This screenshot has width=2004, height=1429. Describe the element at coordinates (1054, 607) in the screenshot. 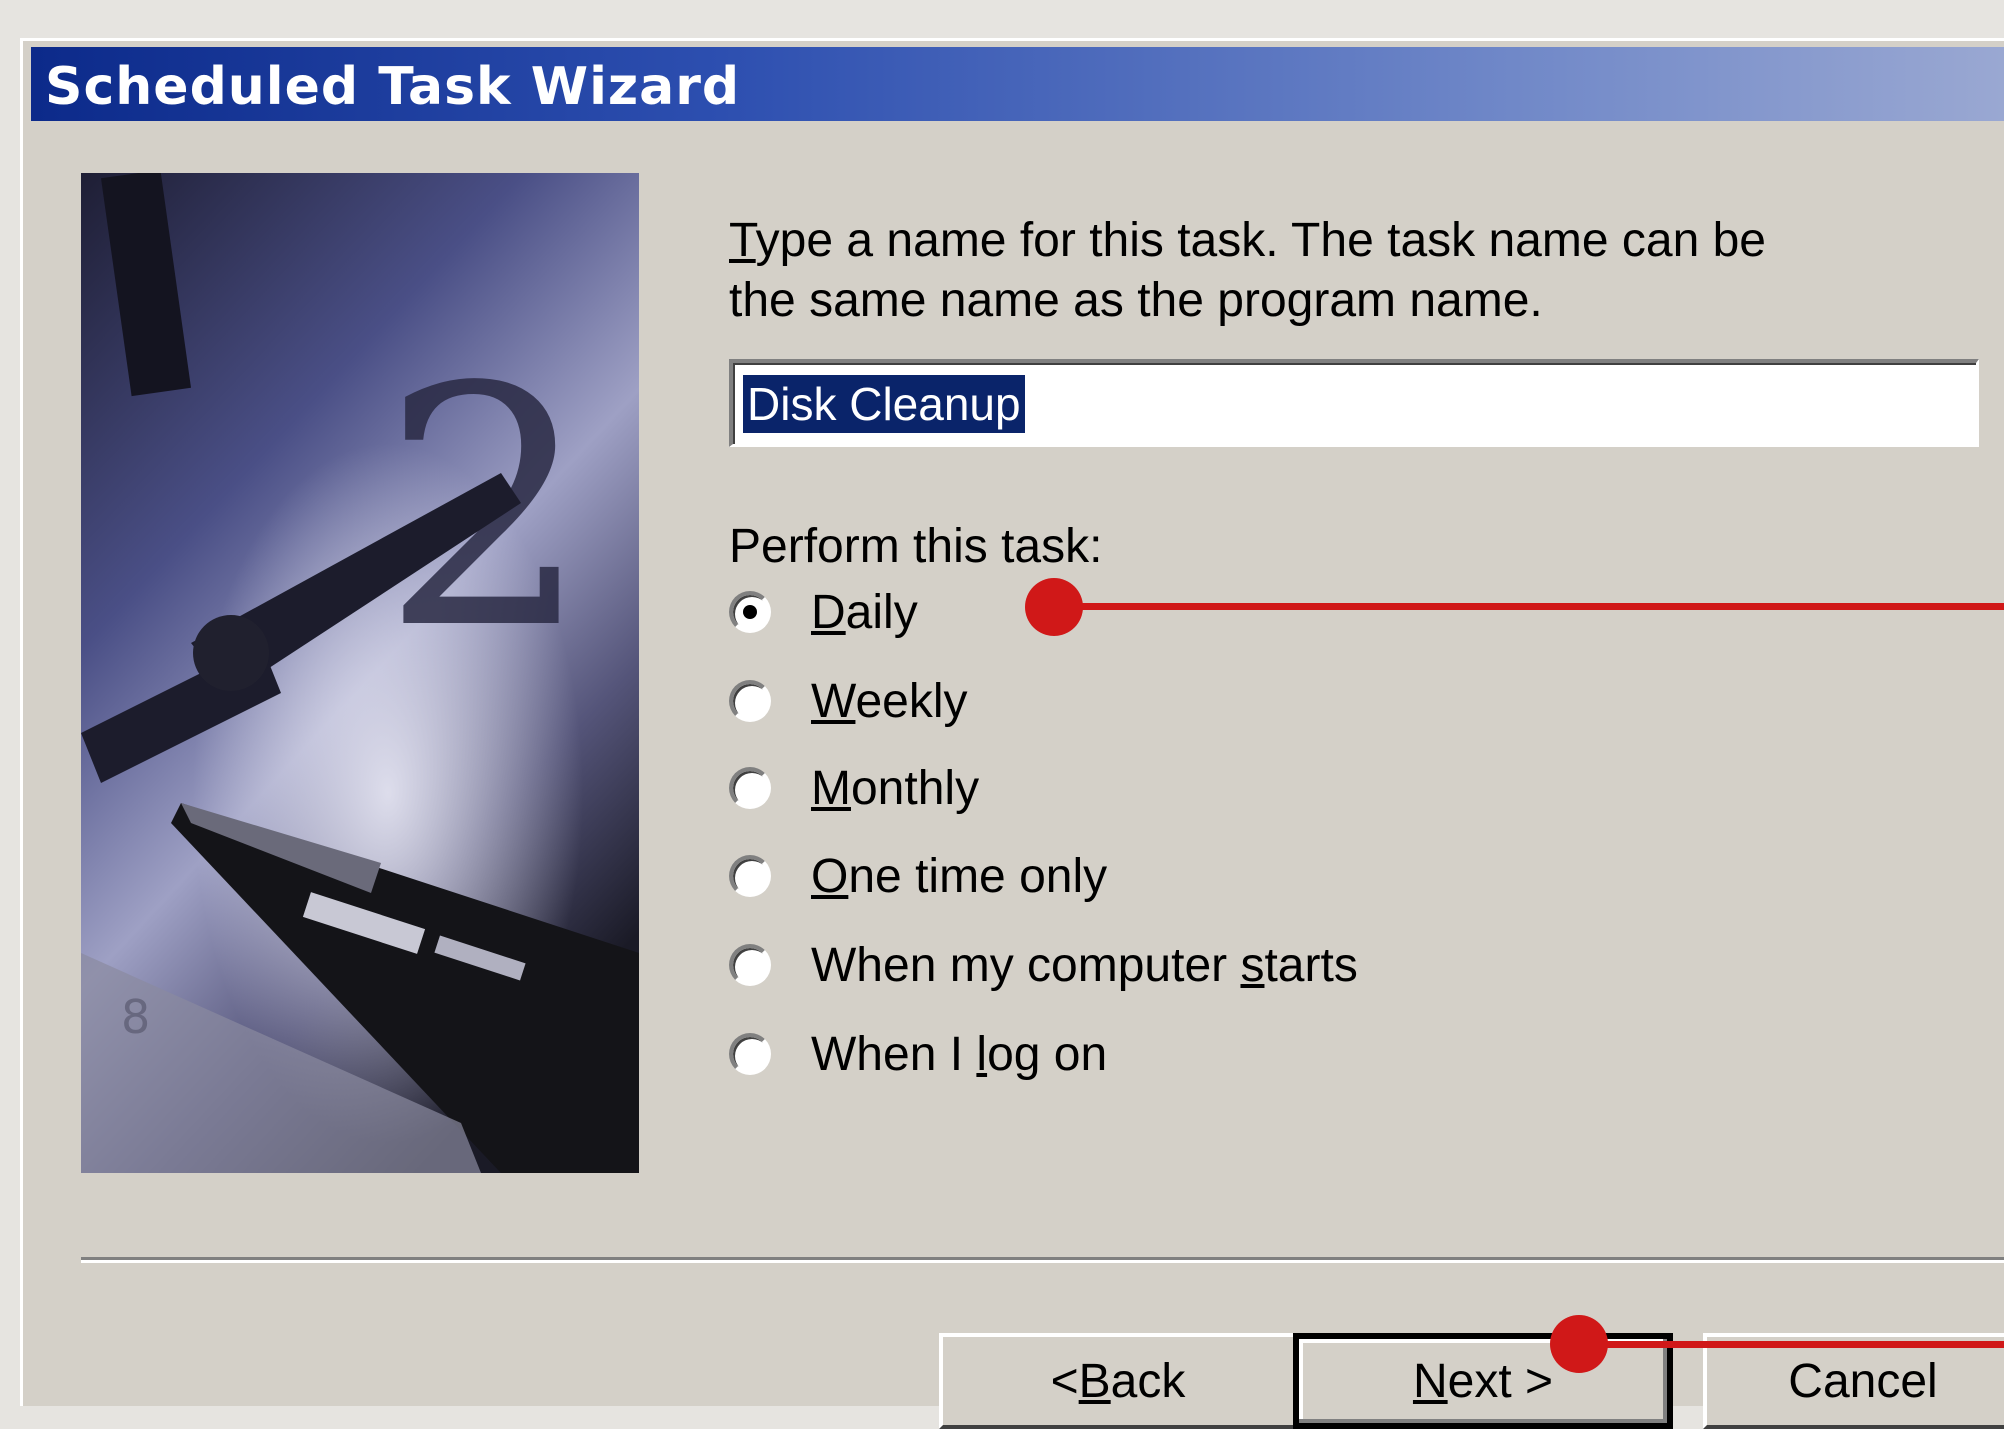

I see `annotation-dot-daily` at that location.